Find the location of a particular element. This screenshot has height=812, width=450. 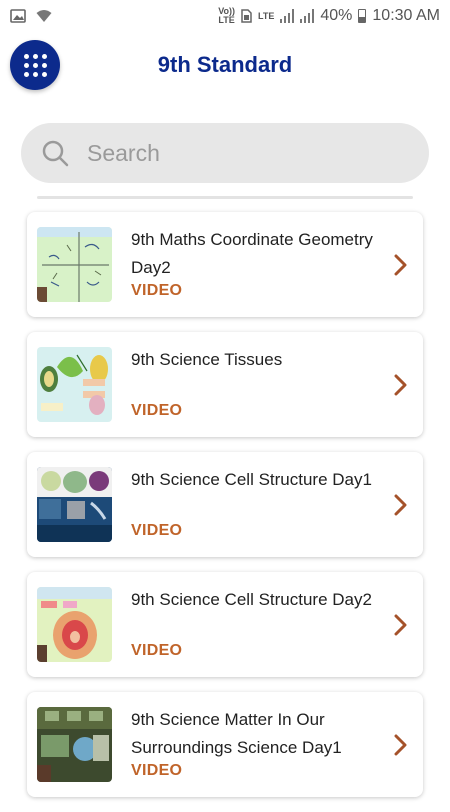

search-bar is located at coordinates (225, 153).